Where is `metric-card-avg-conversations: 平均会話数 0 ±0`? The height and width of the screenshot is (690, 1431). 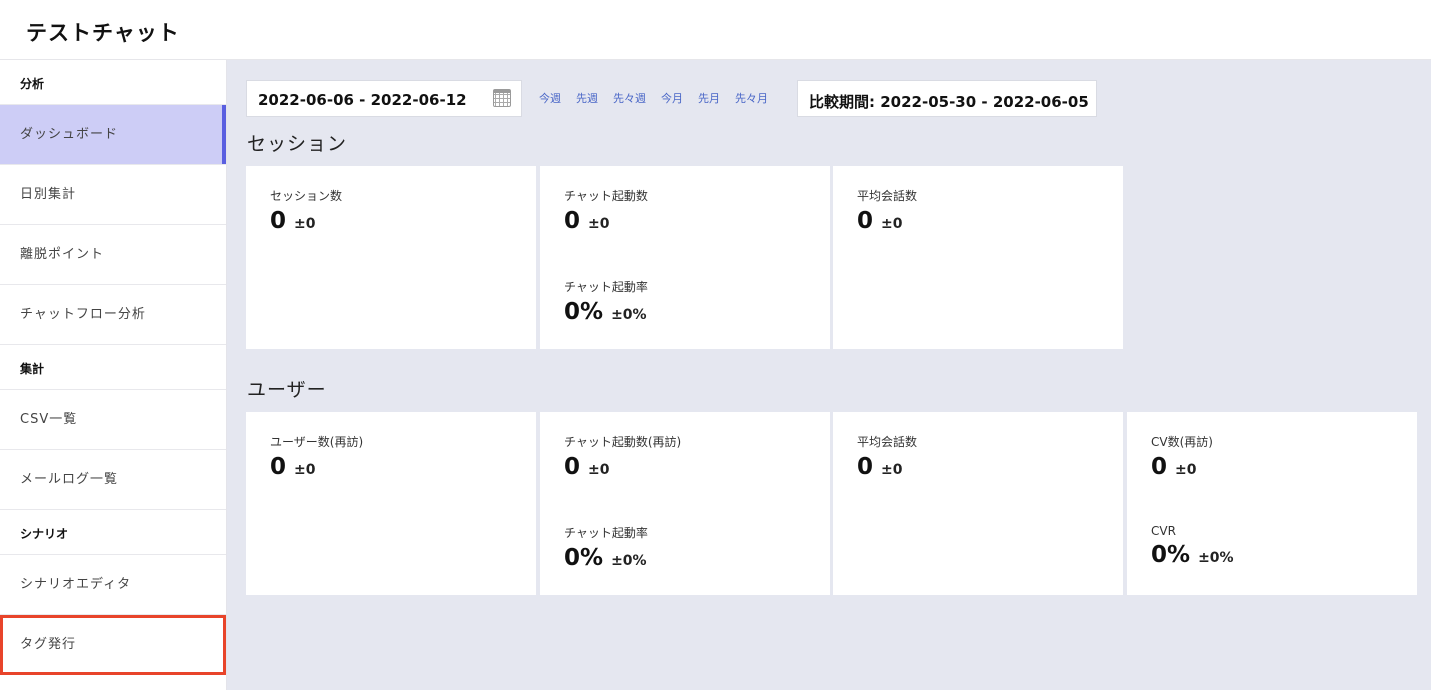 metric-card-avg-conversations: 平均会話数 0 ±0 is located at coordinates (978, 257).